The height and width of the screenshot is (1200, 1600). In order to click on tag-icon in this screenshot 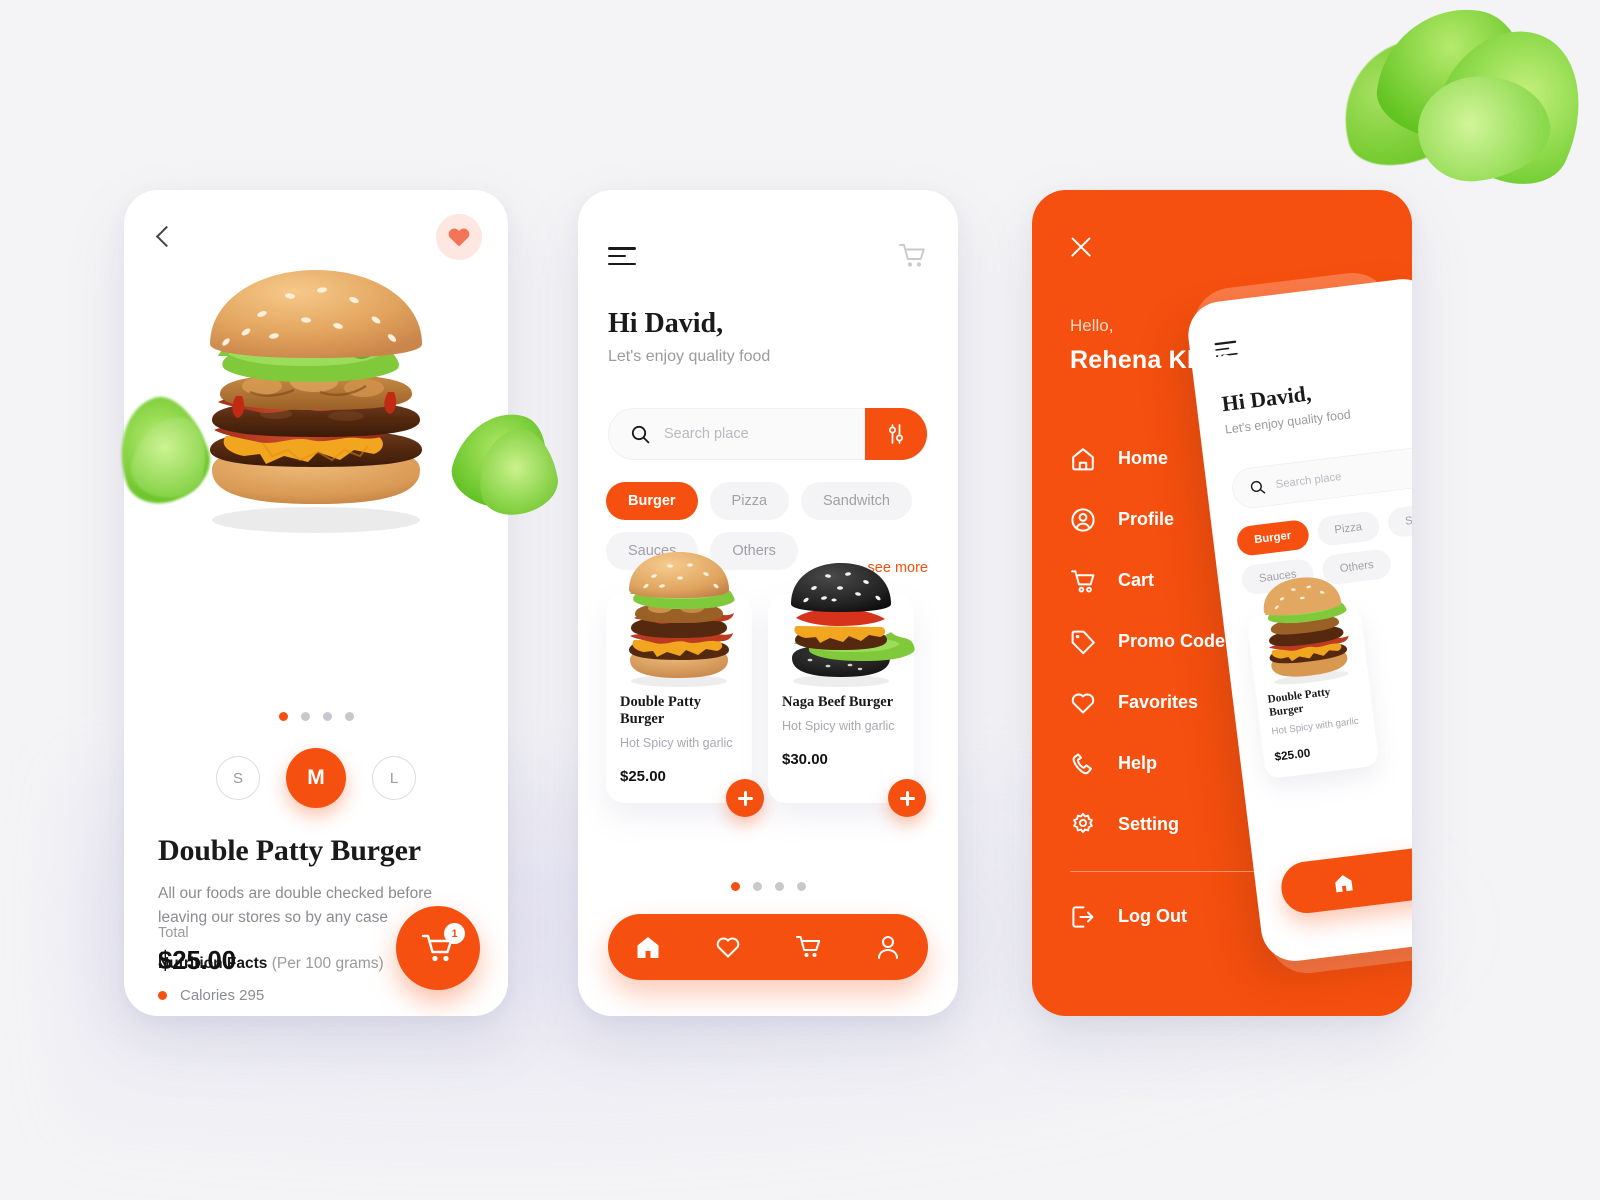, I will do `click(1083, 642)`.